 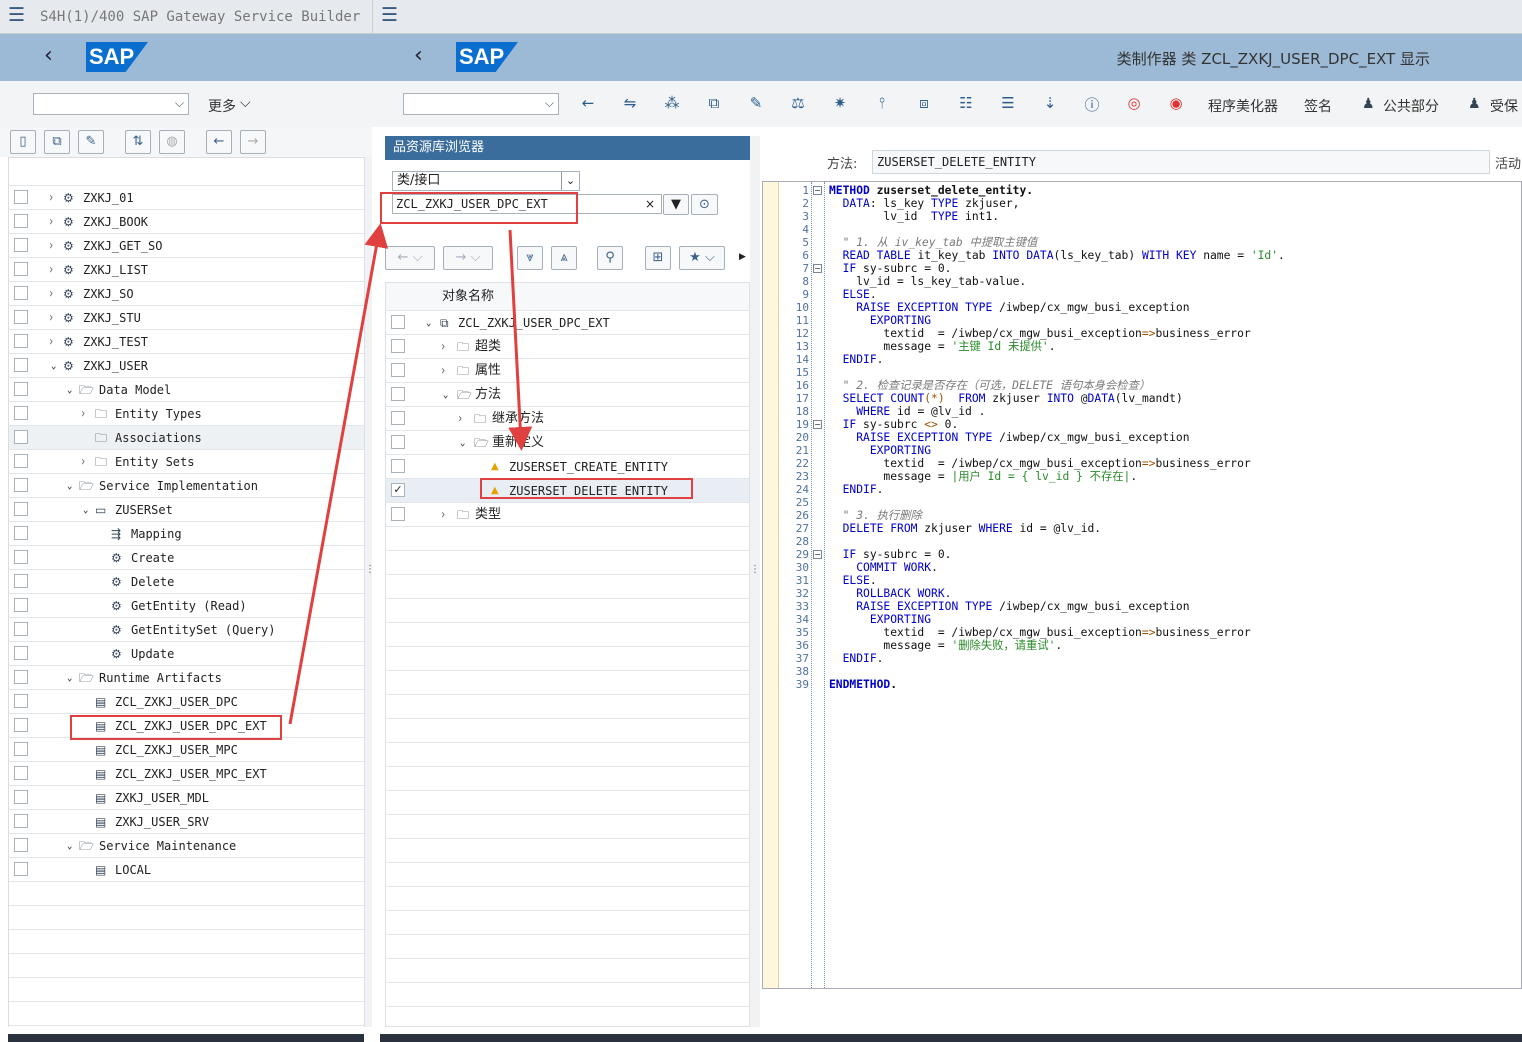 I want to click on annotation-arrows, so click(x=410, y=474).